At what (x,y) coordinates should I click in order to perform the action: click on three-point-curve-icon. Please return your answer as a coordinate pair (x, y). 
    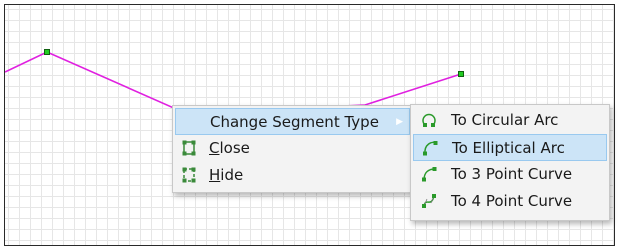
    Looking at the image, I should click on (429, 174).